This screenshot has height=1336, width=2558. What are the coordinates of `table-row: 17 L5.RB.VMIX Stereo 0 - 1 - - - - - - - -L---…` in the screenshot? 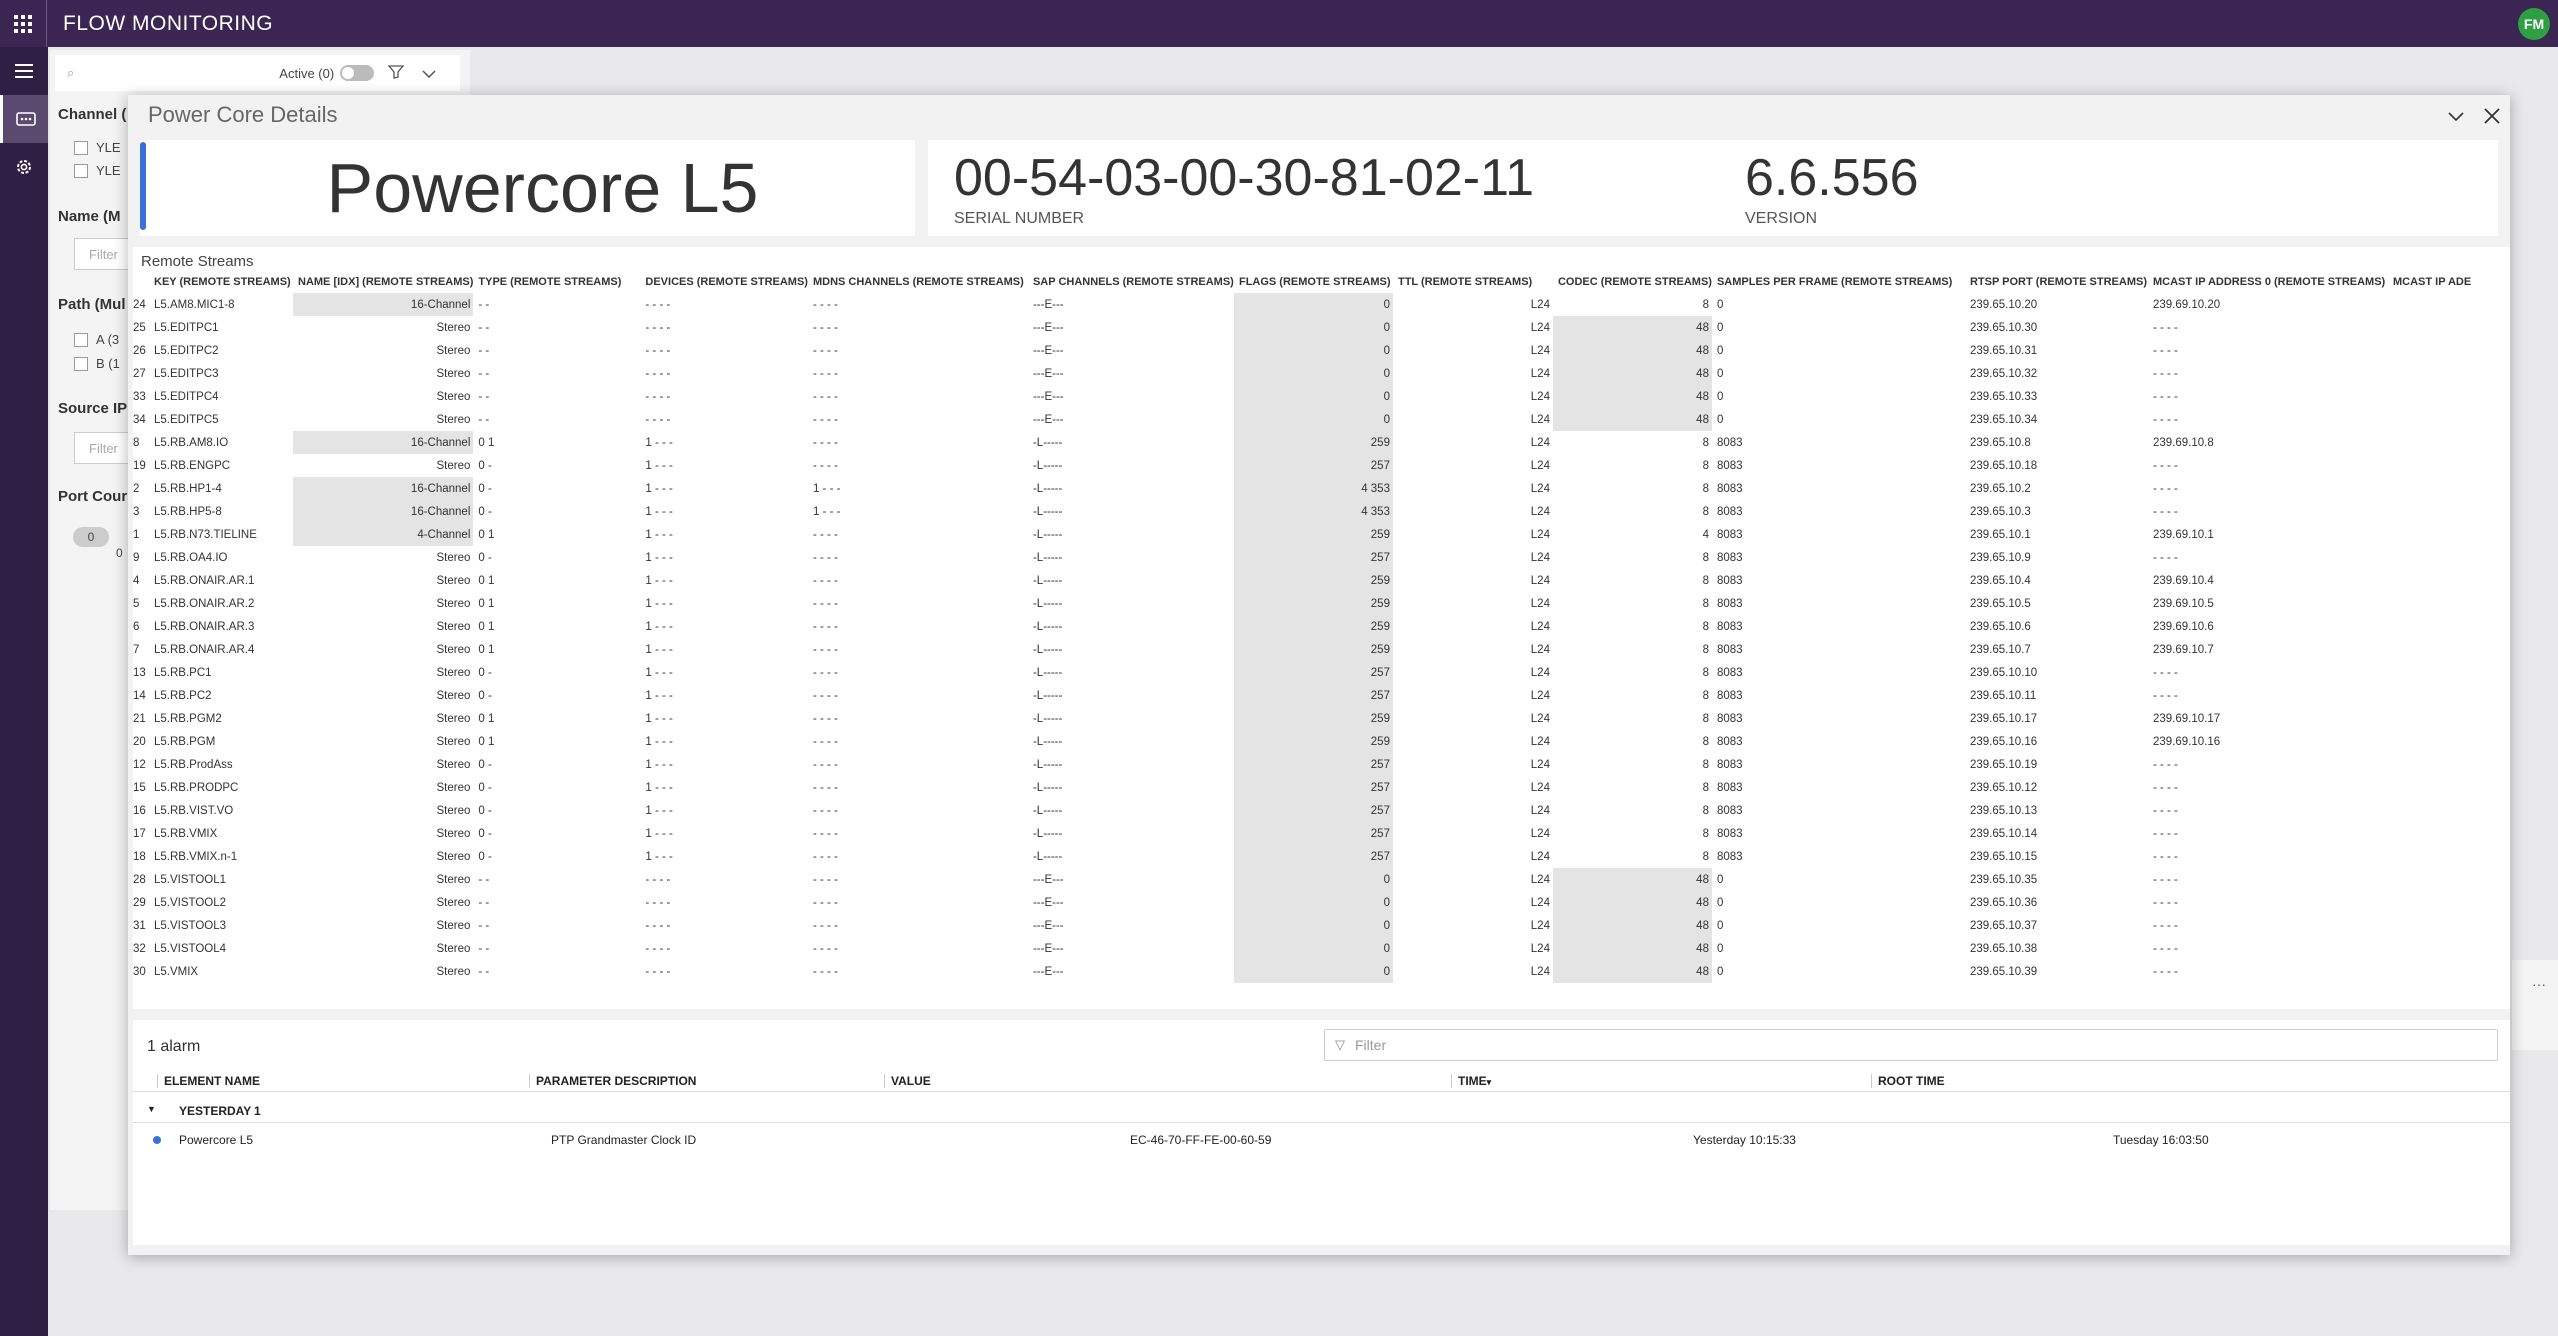 It's located at (1320, 833).